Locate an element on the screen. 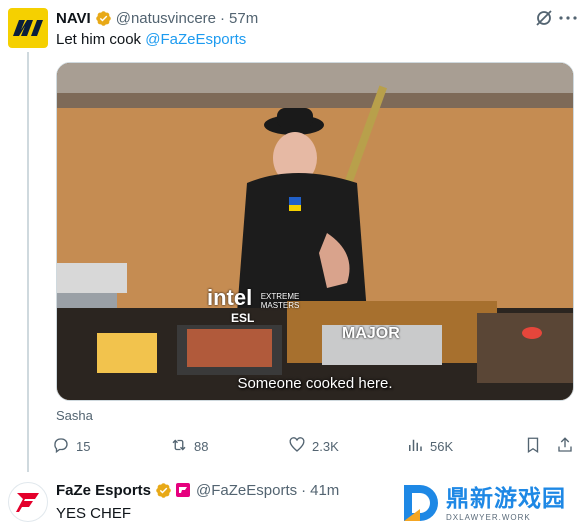 The height and width of the screenshot is (531, 582). watermark: 鼎新游戏园 DXLAWYER.WORK is located at coordinates (490, 503).